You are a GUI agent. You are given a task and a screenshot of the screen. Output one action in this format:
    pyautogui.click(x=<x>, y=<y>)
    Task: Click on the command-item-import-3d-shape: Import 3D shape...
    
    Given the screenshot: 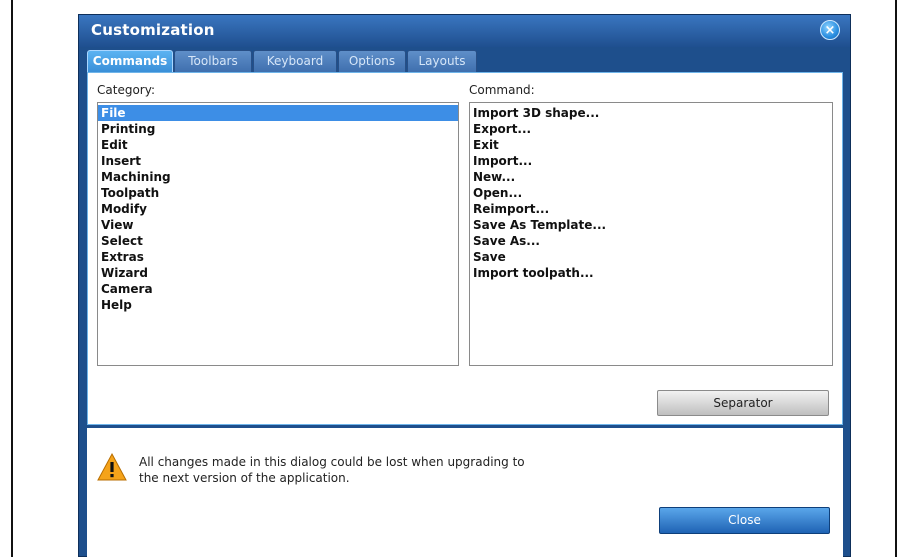 What is the action you would take?
    pyautogui.click(x=651, y=113)
    